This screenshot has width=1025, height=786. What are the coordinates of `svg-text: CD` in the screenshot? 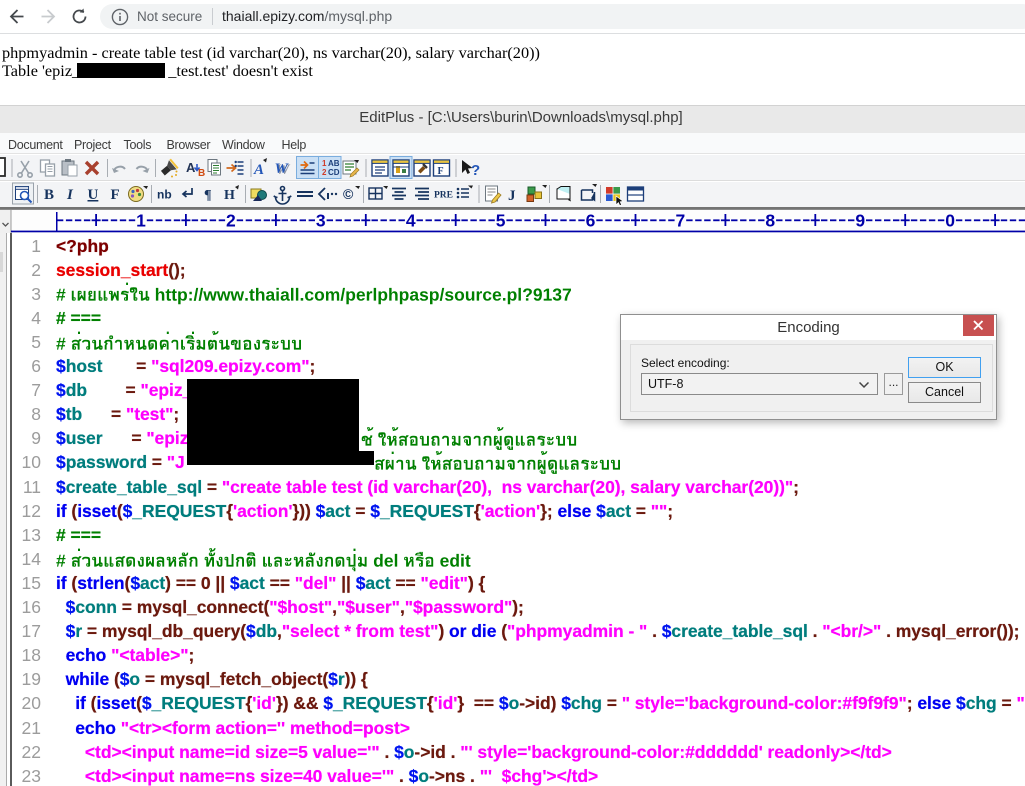 It's located at (334, 172).